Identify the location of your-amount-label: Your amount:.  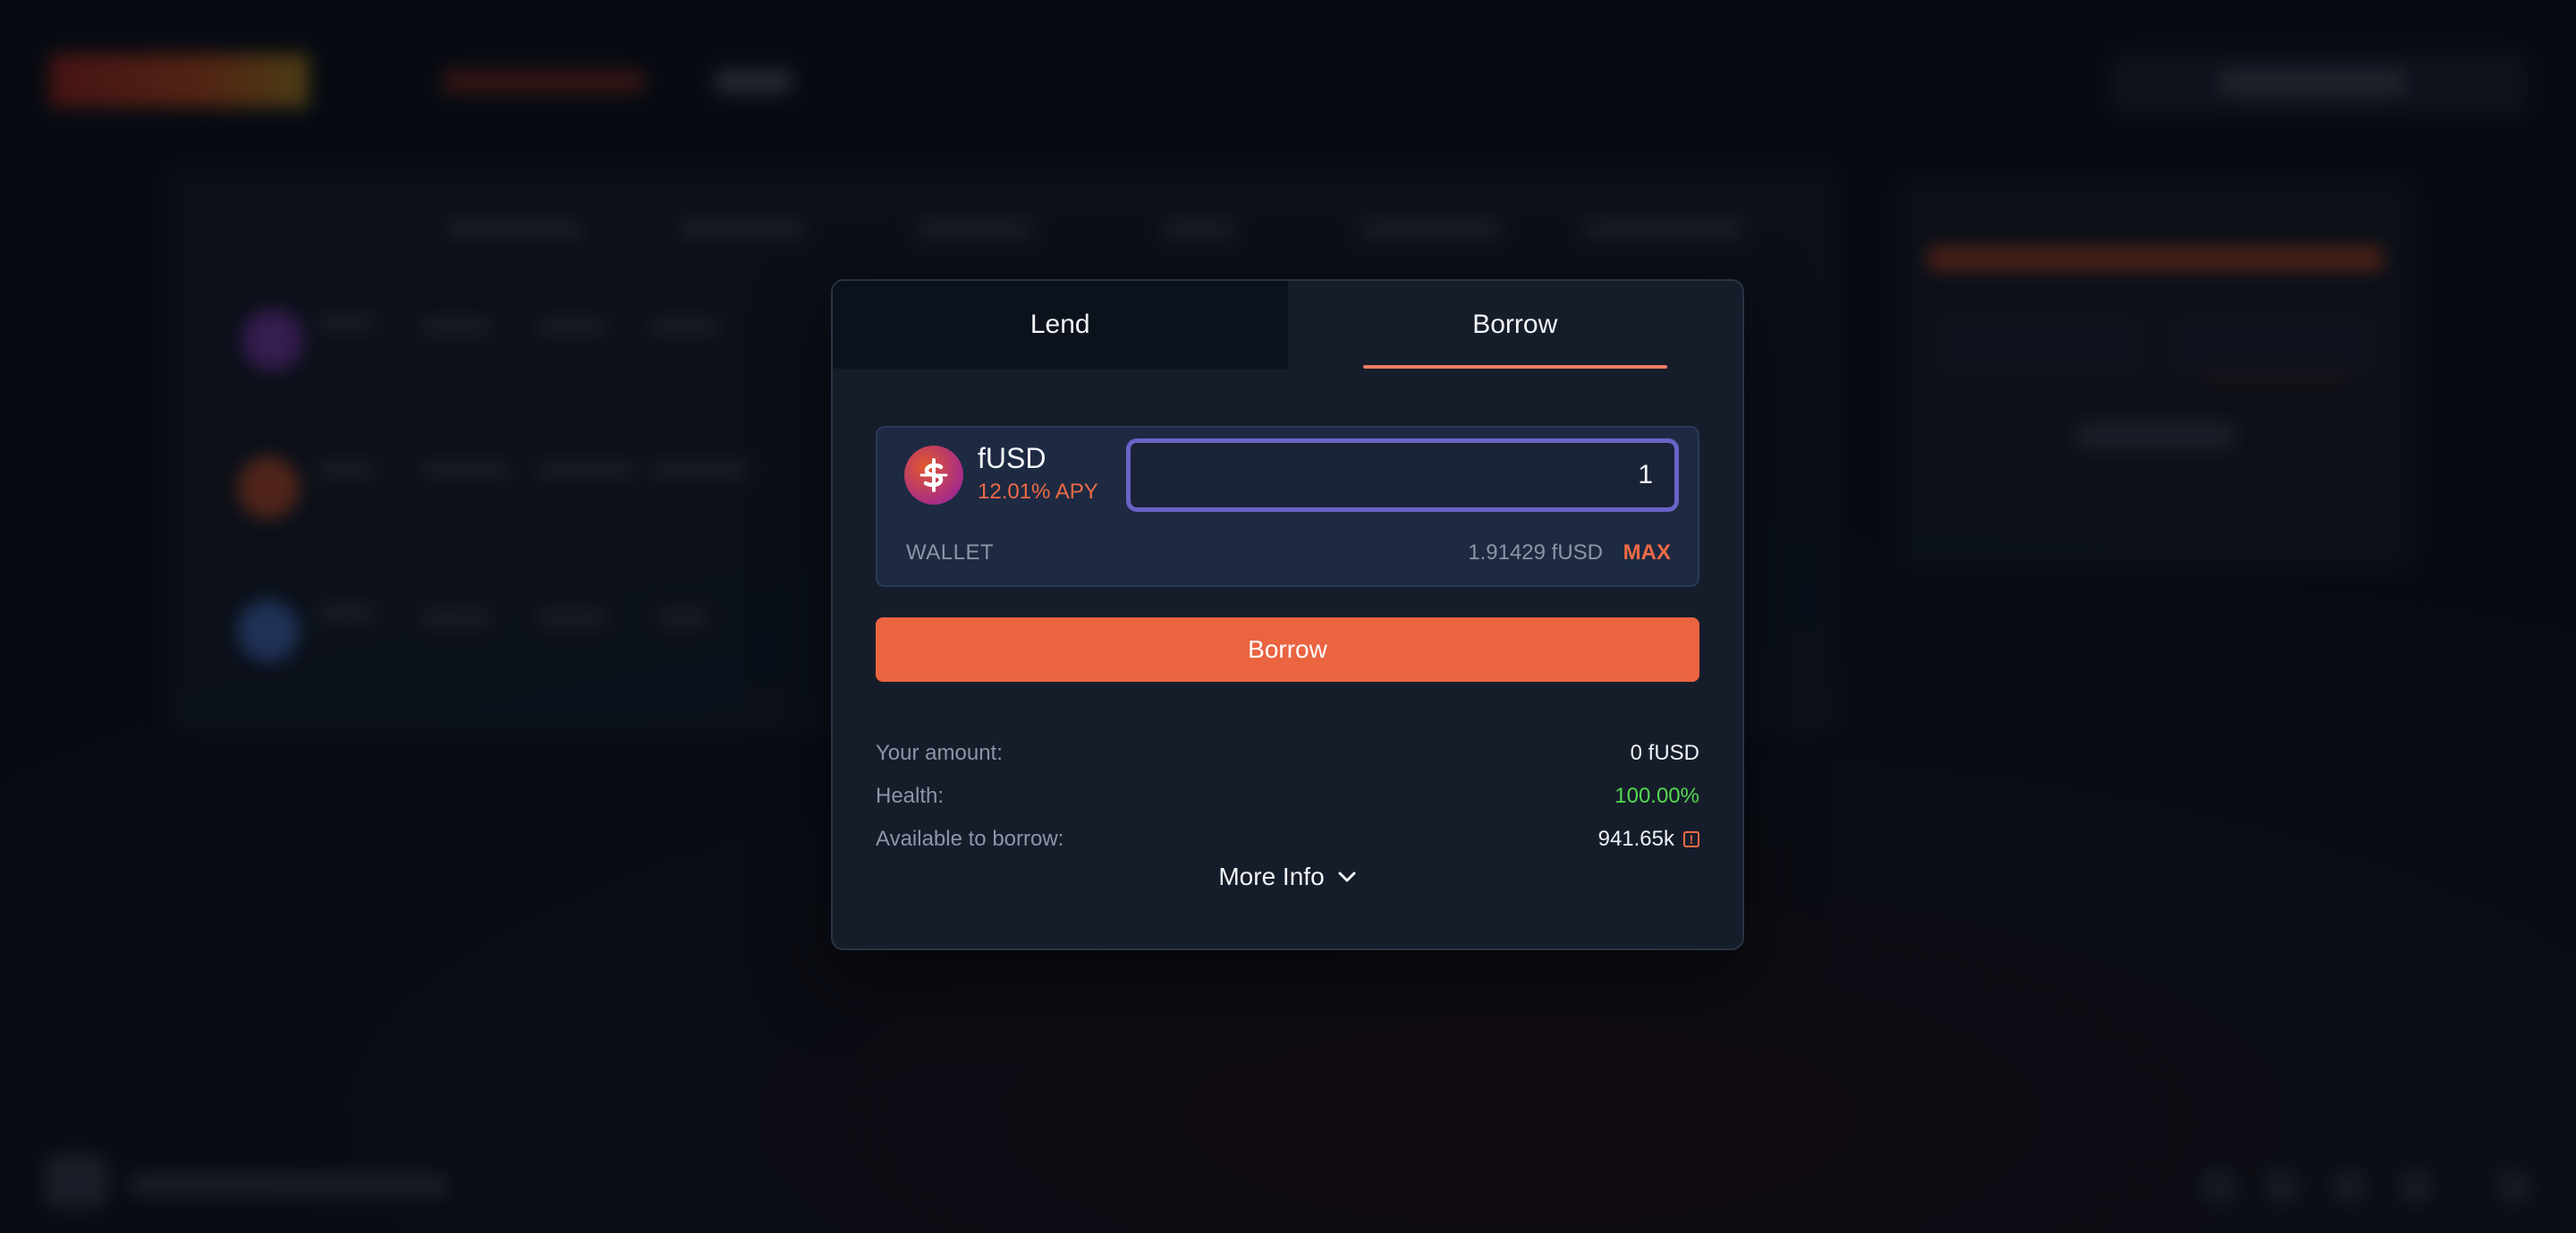
(939, 753).